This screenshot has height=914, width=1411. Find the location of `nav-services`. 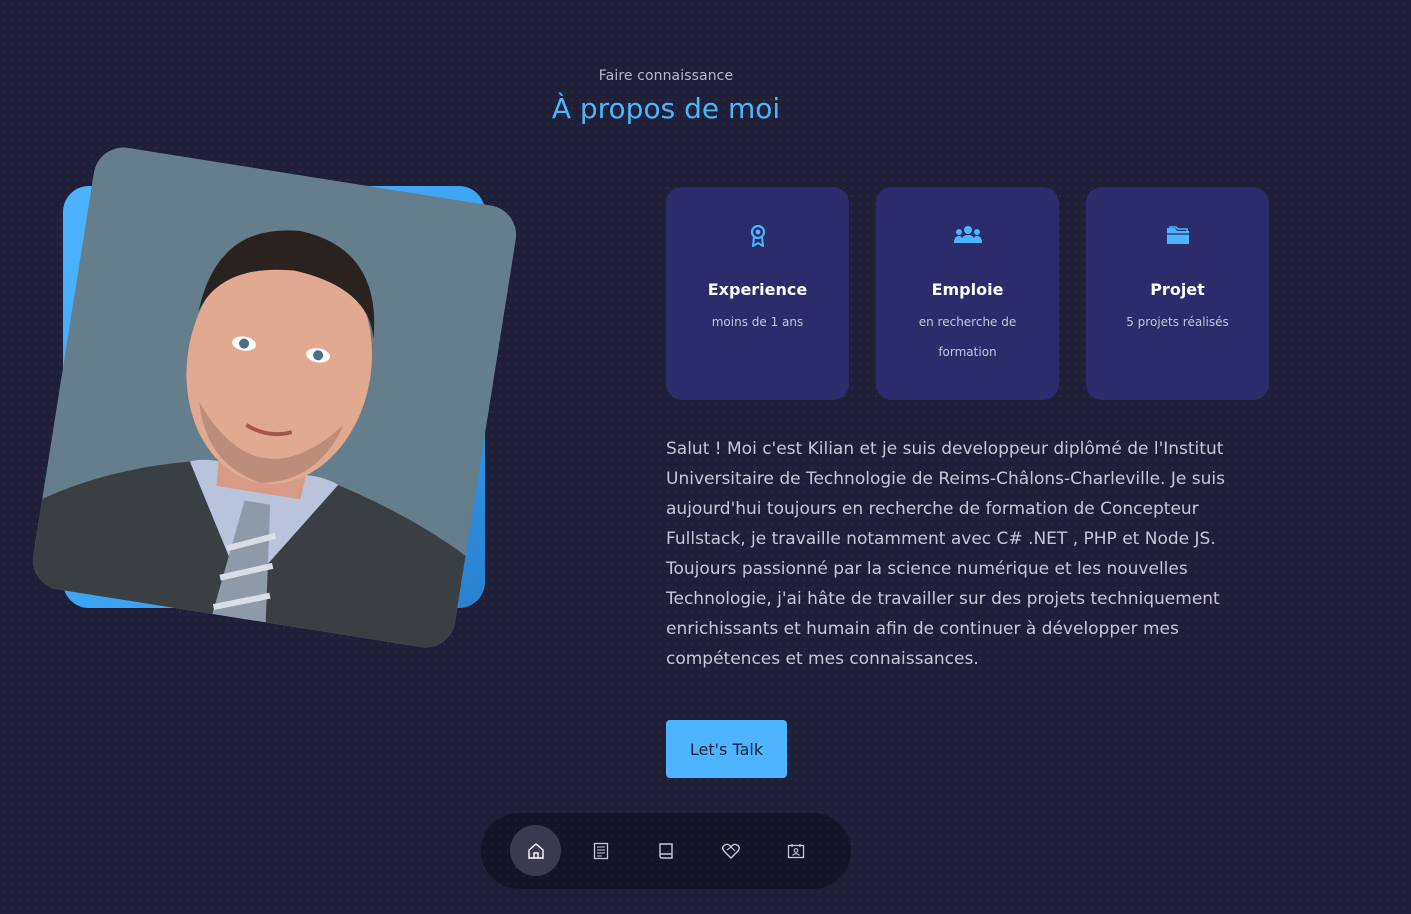

nav-services is located at coordinates (730, 850).